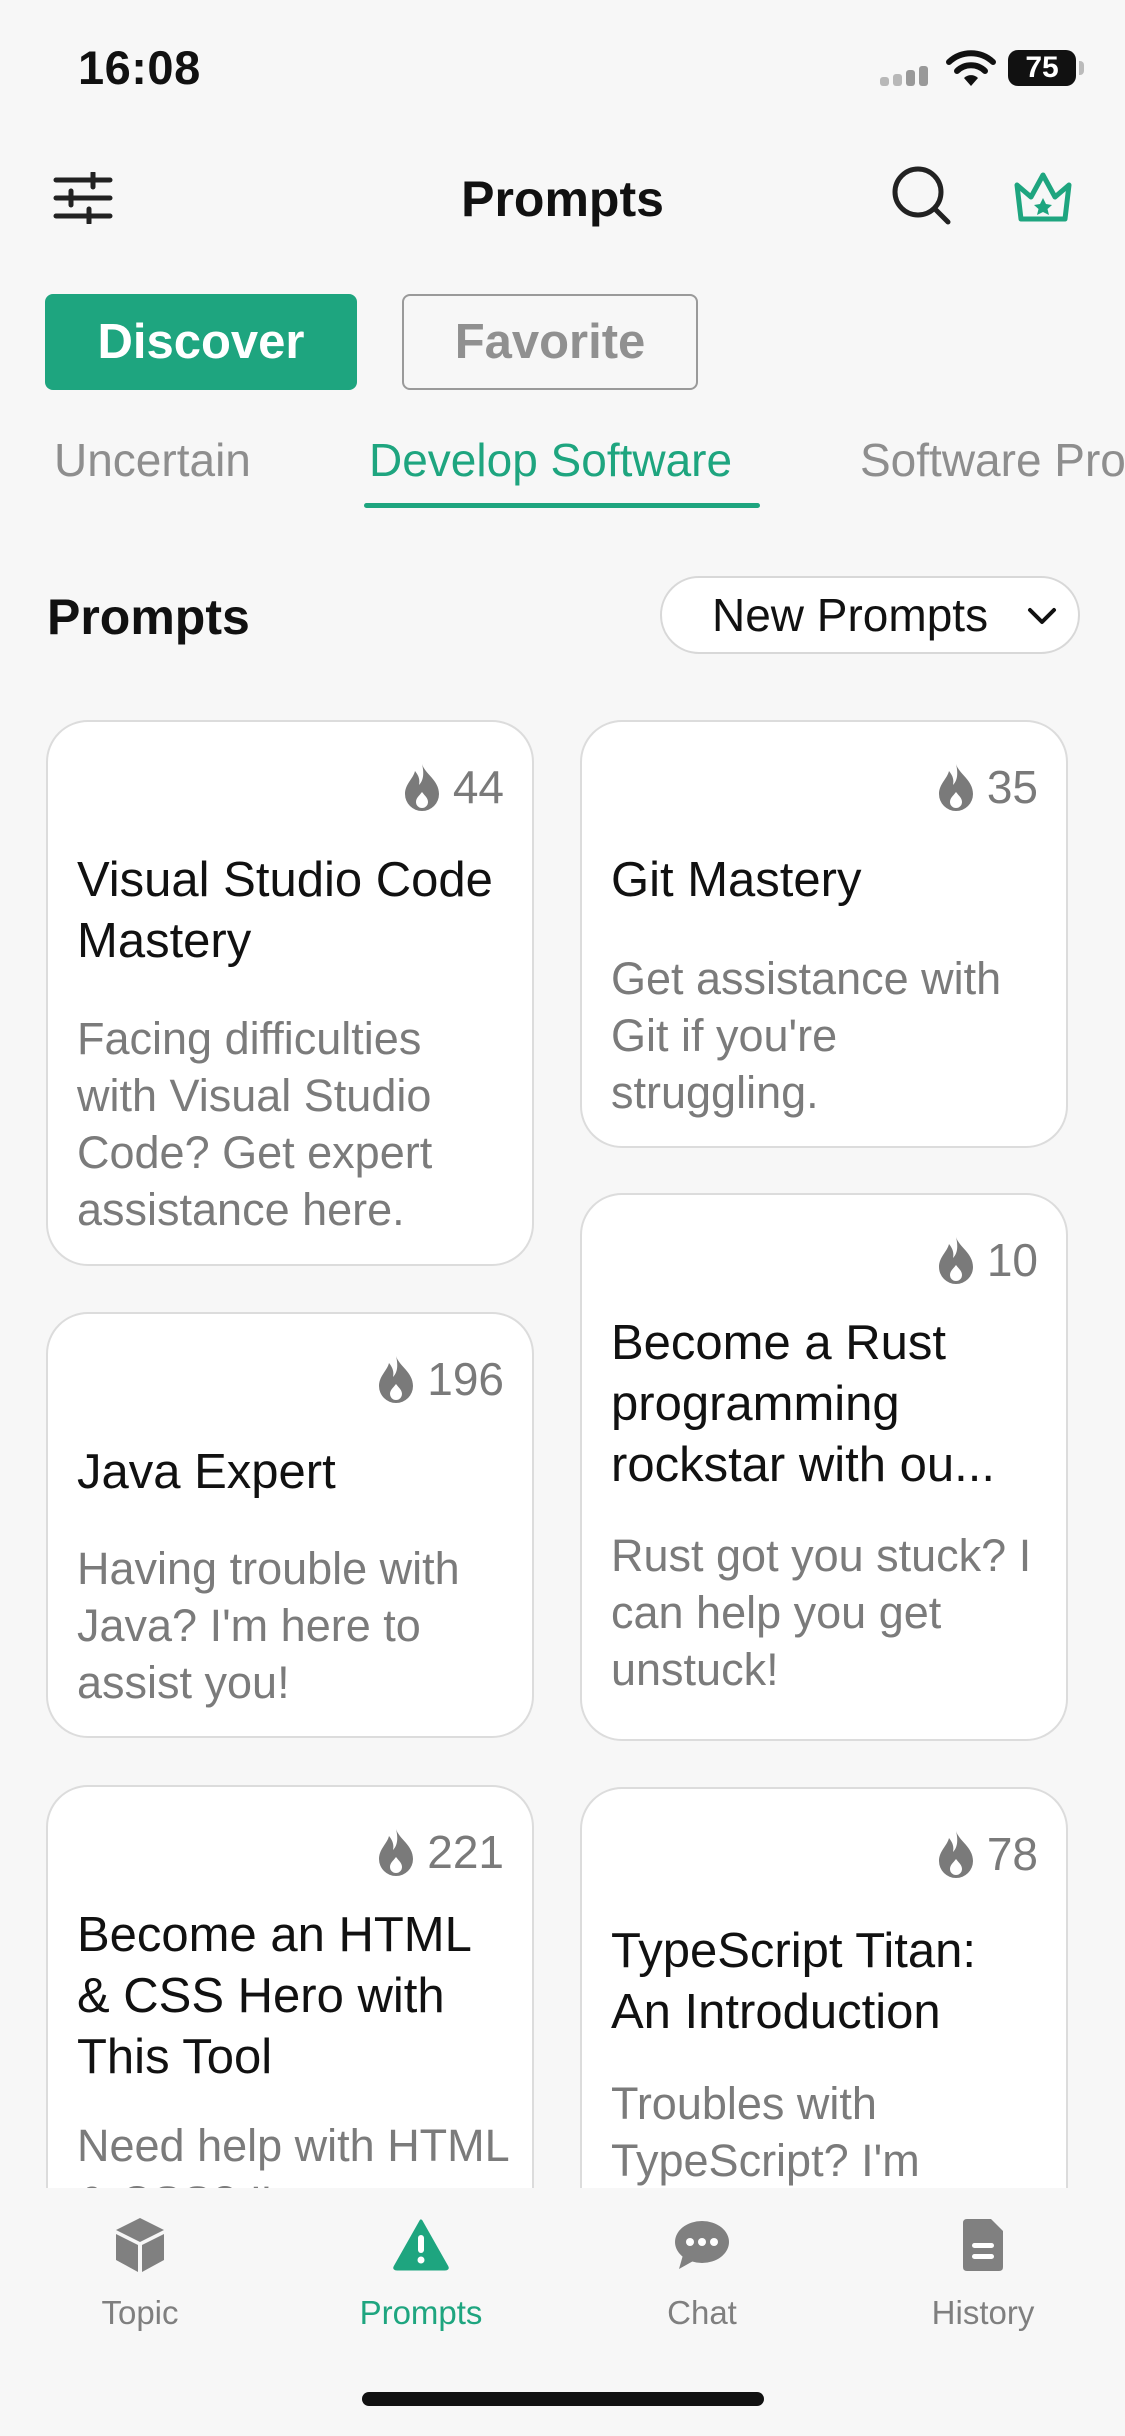  Describe the element at coordinates (850, 615) in the screenshot. I see `sort-label: New Prompts` at that location.